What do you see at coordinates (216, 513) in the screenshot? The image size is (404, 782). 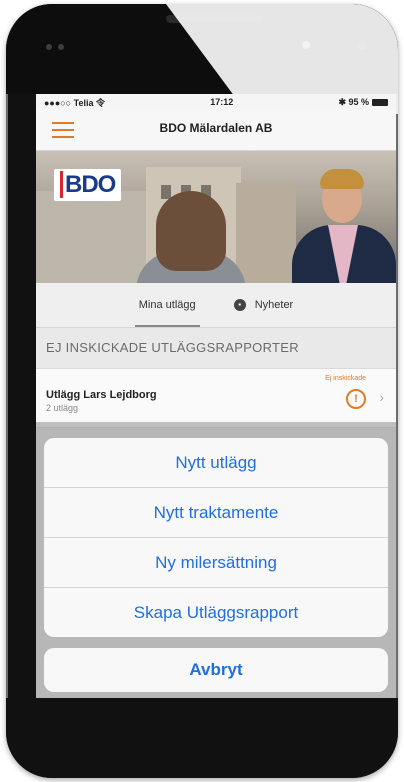 I see `new-allowance-button: Nytt traktamente` at bounding box center [216, 513].